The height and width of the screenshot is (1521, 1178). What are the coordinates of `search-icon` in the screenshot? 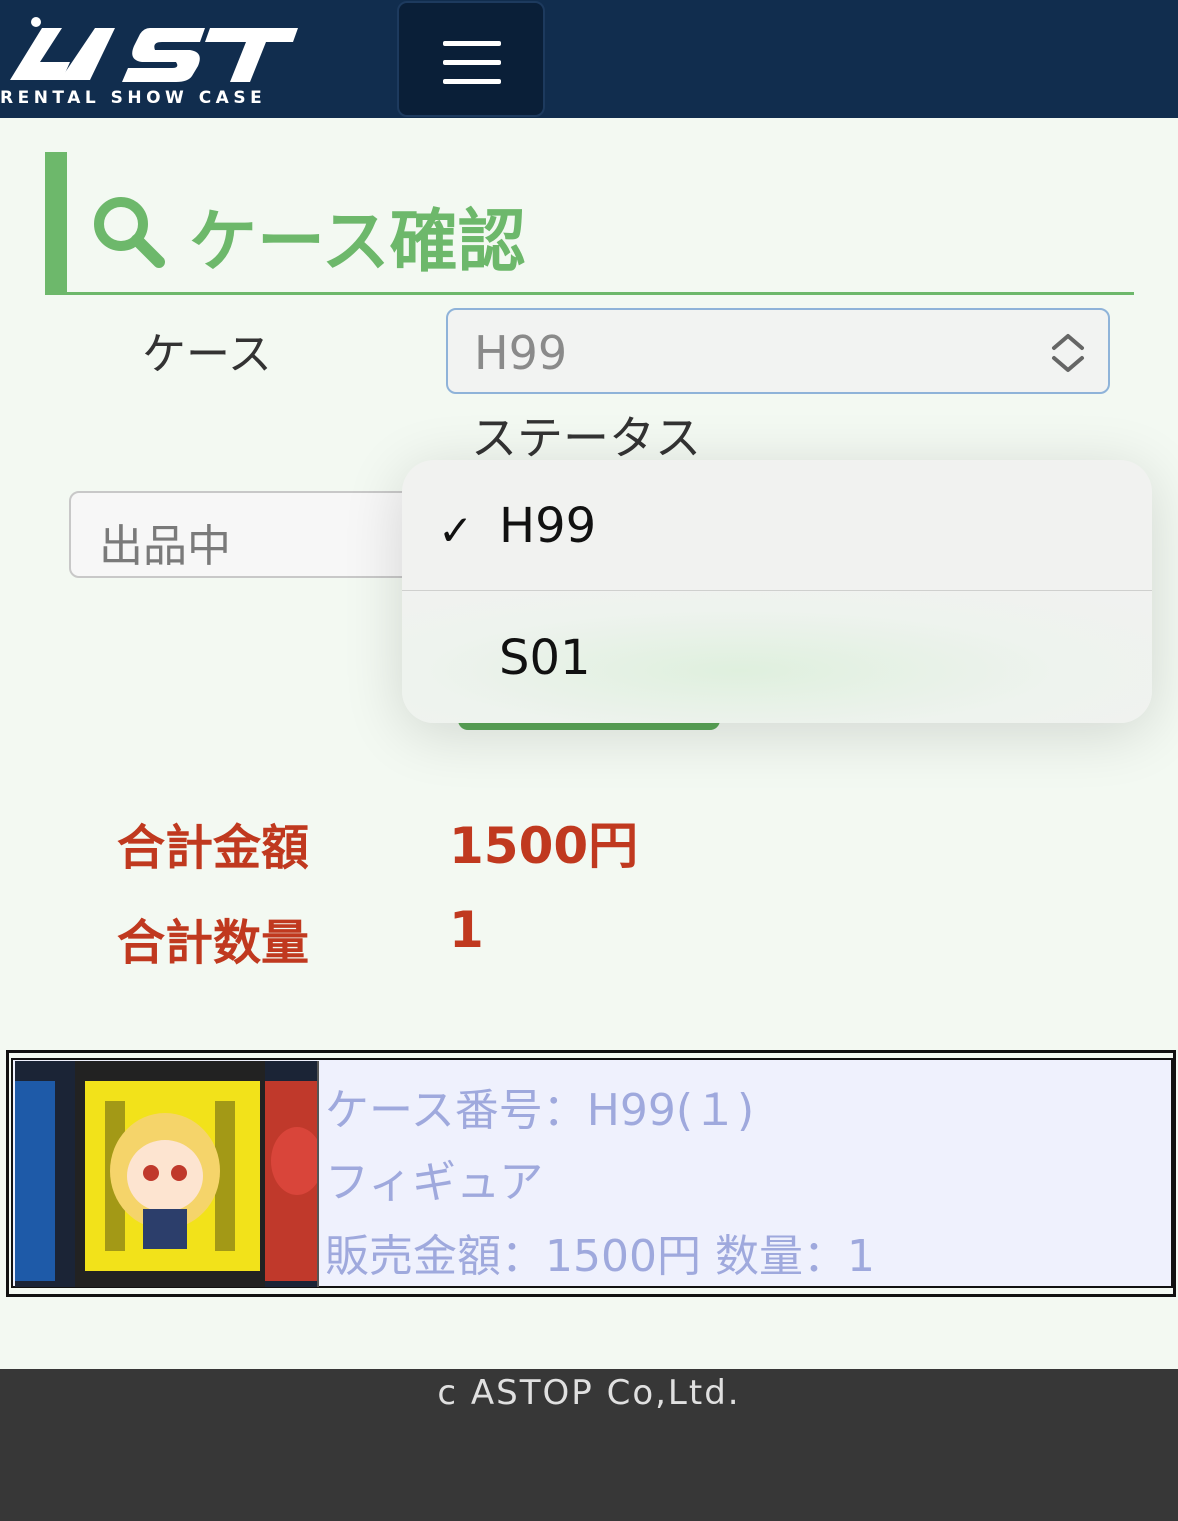 It's located at (129, 232).